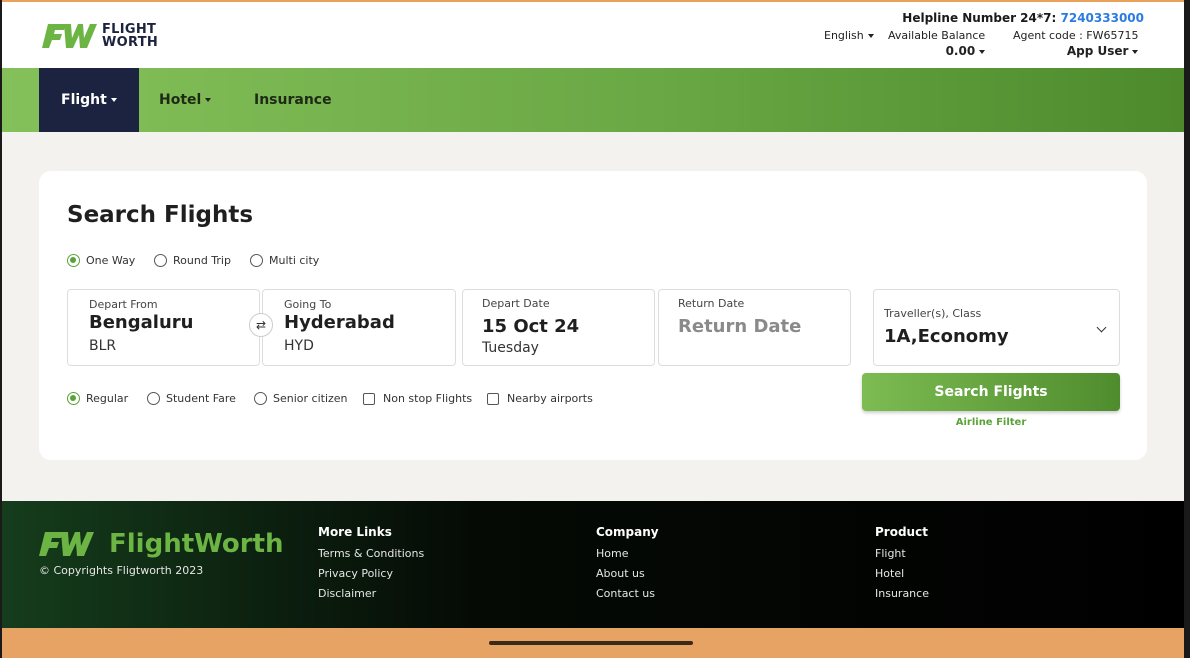 The width and height of the screenshot is (1190, 658). What do you see at coordinates (261, 325) in the screenshot?
I see `swap-icon: ⇄` at bounding box center [261, 325].